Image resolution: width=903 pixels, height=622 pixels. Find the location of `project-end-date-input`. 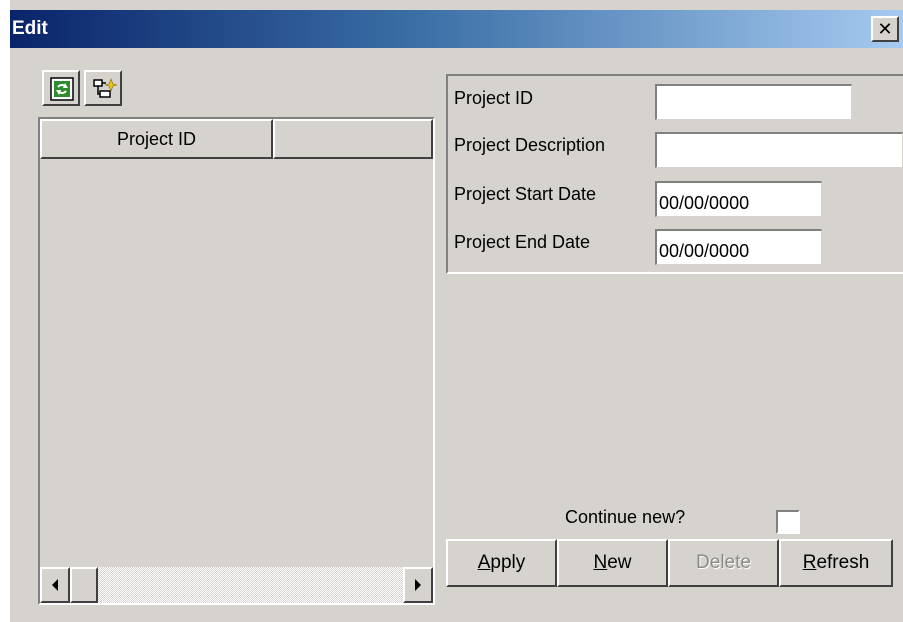

project-end-date-input is located at coordinates (738, 247).